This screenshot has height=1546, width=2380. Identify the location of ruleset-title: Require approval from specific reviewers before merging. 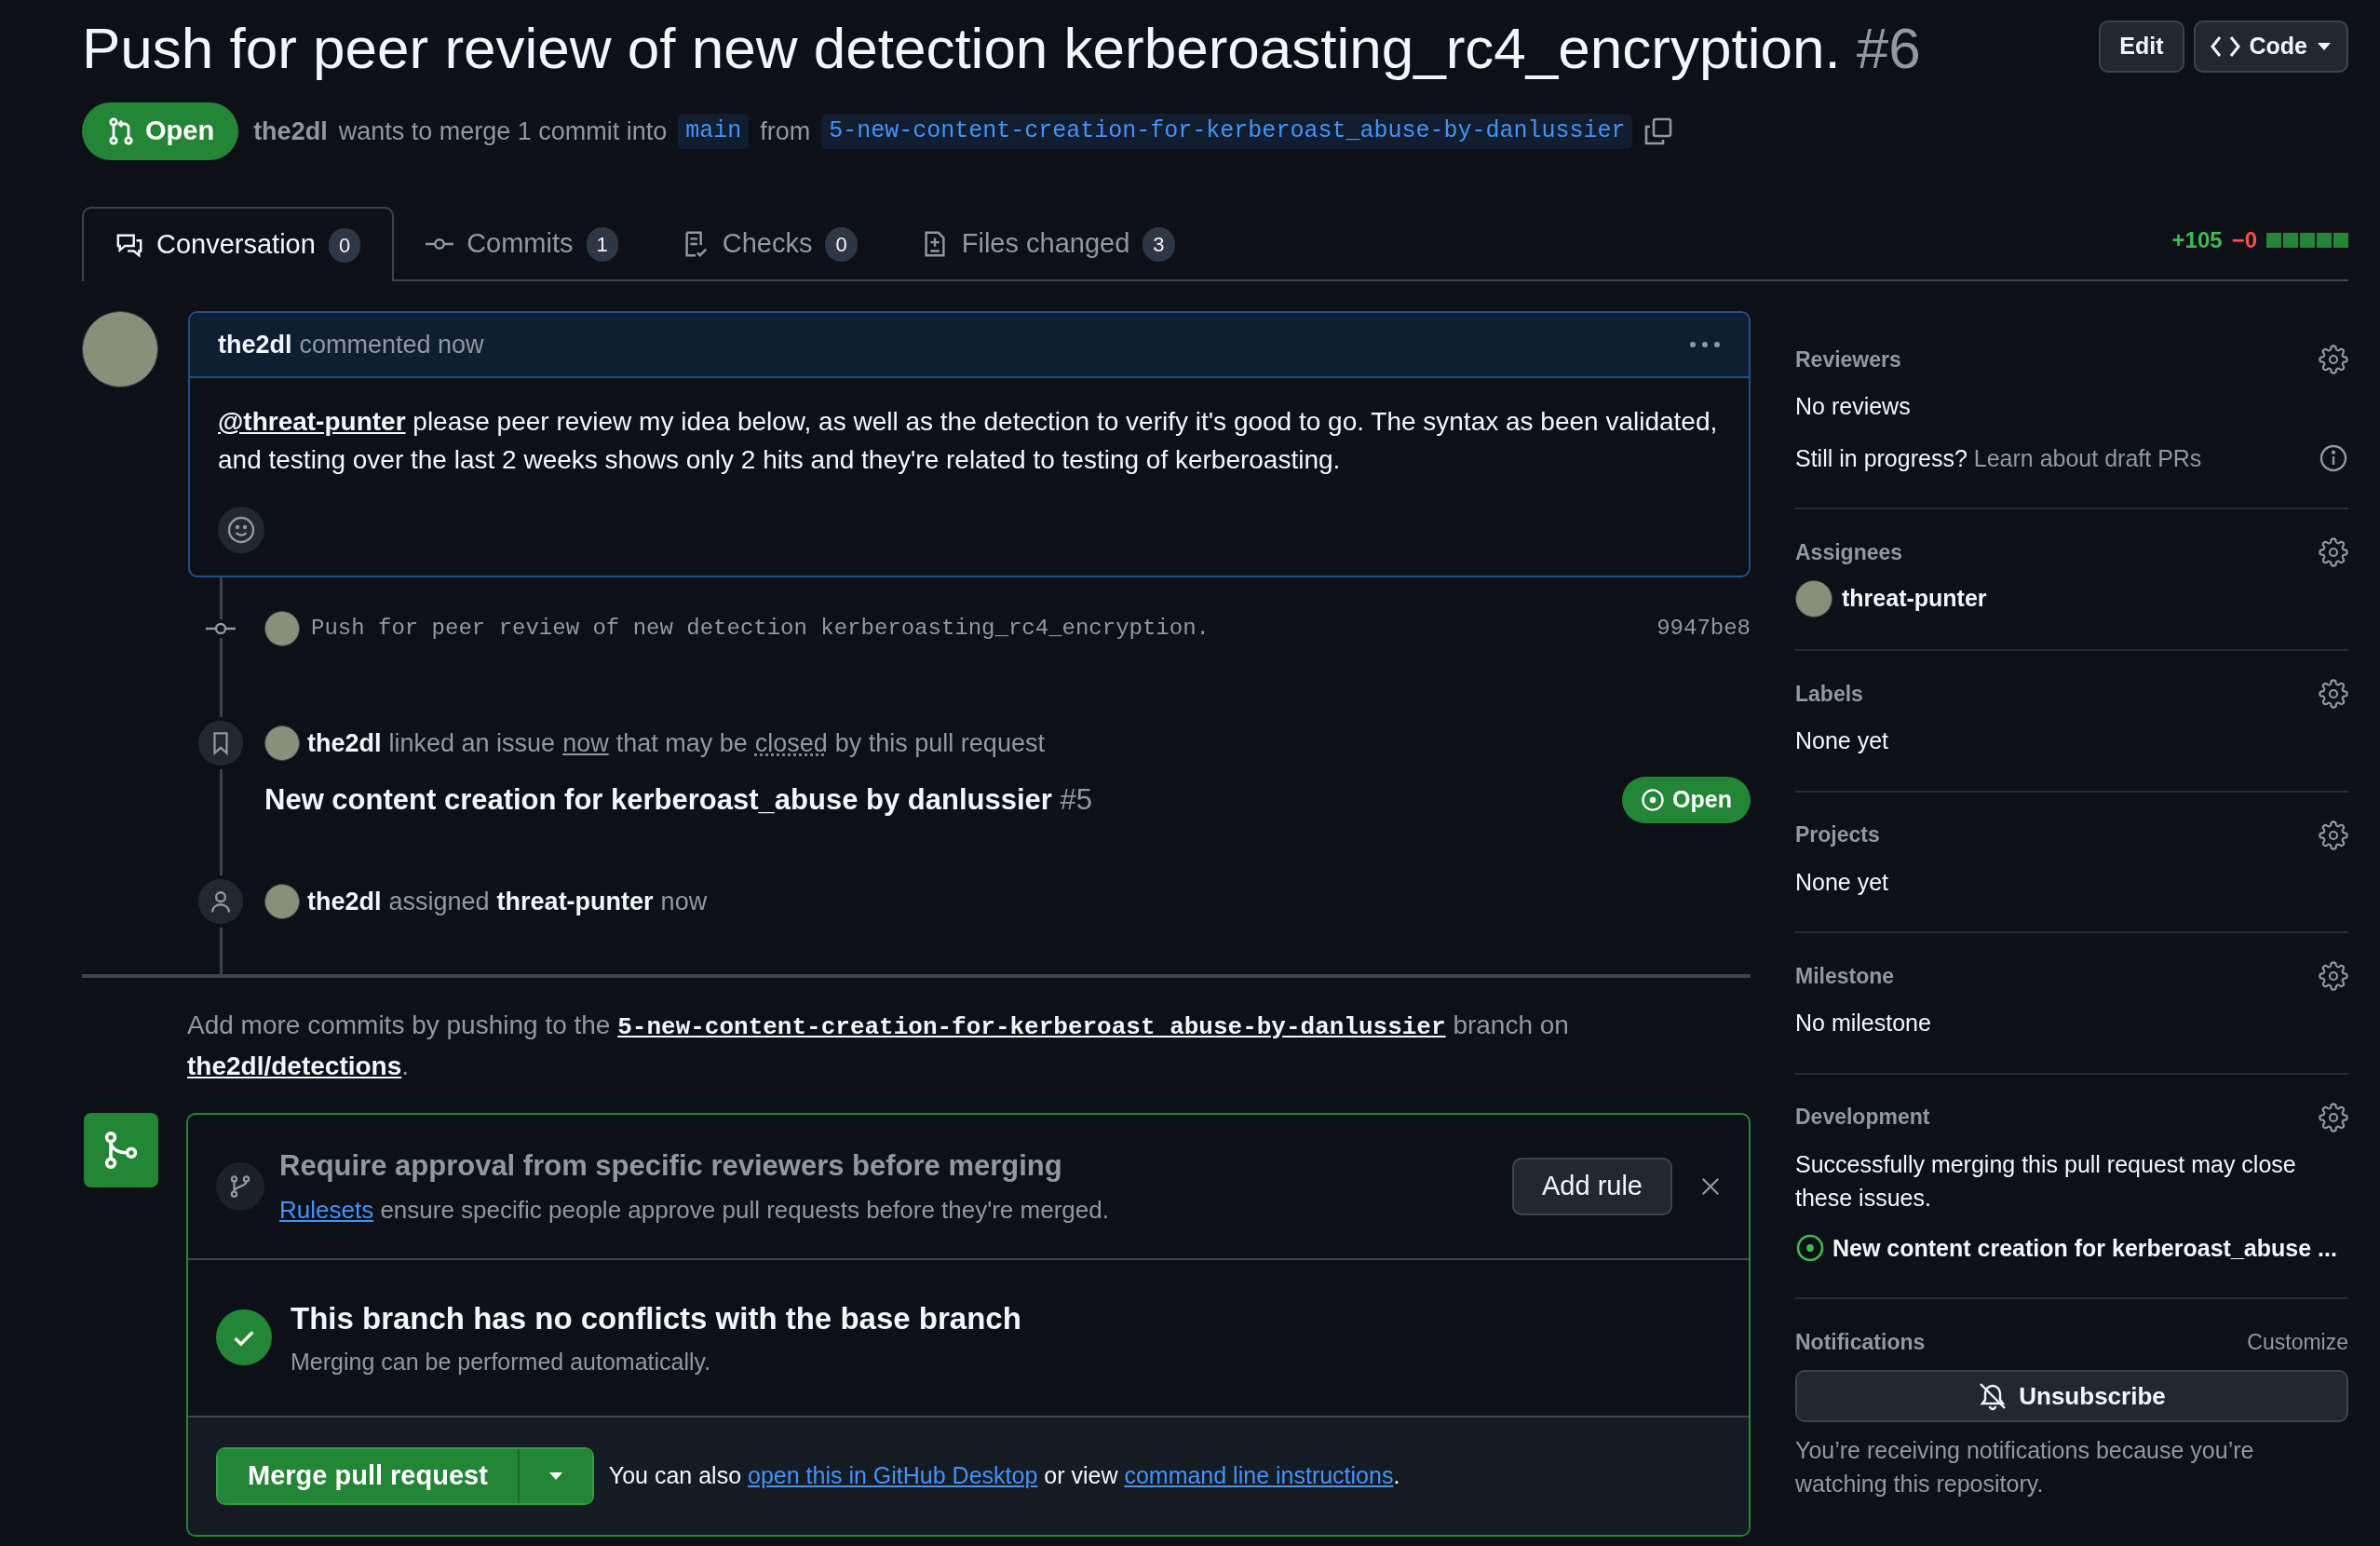
(671, 1166).